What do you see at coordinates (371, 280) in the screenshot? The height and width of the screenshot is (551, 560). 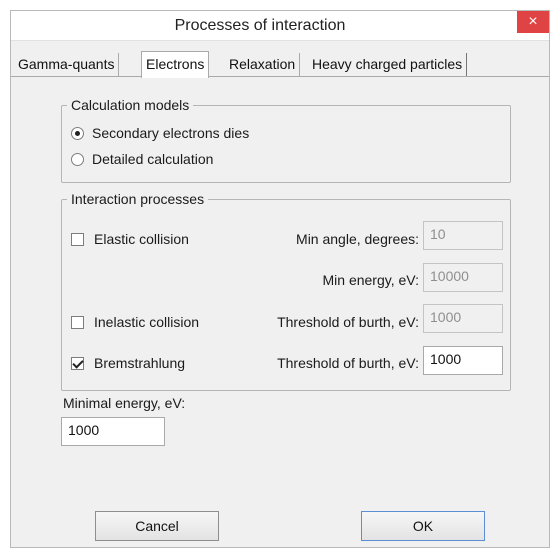 I see `min-energy-label: Min energy, eV:` at bounding box center [371, 280].